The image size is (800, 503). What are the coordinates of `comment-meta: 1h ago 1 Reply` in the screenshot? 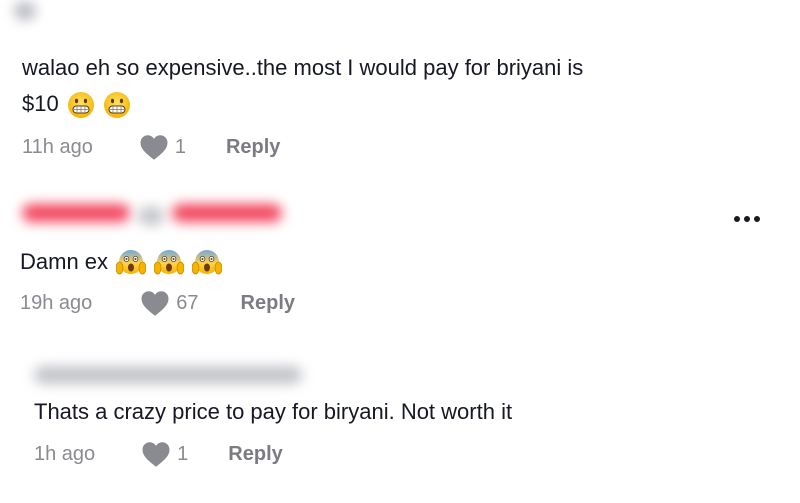 It's located at (158, 454).